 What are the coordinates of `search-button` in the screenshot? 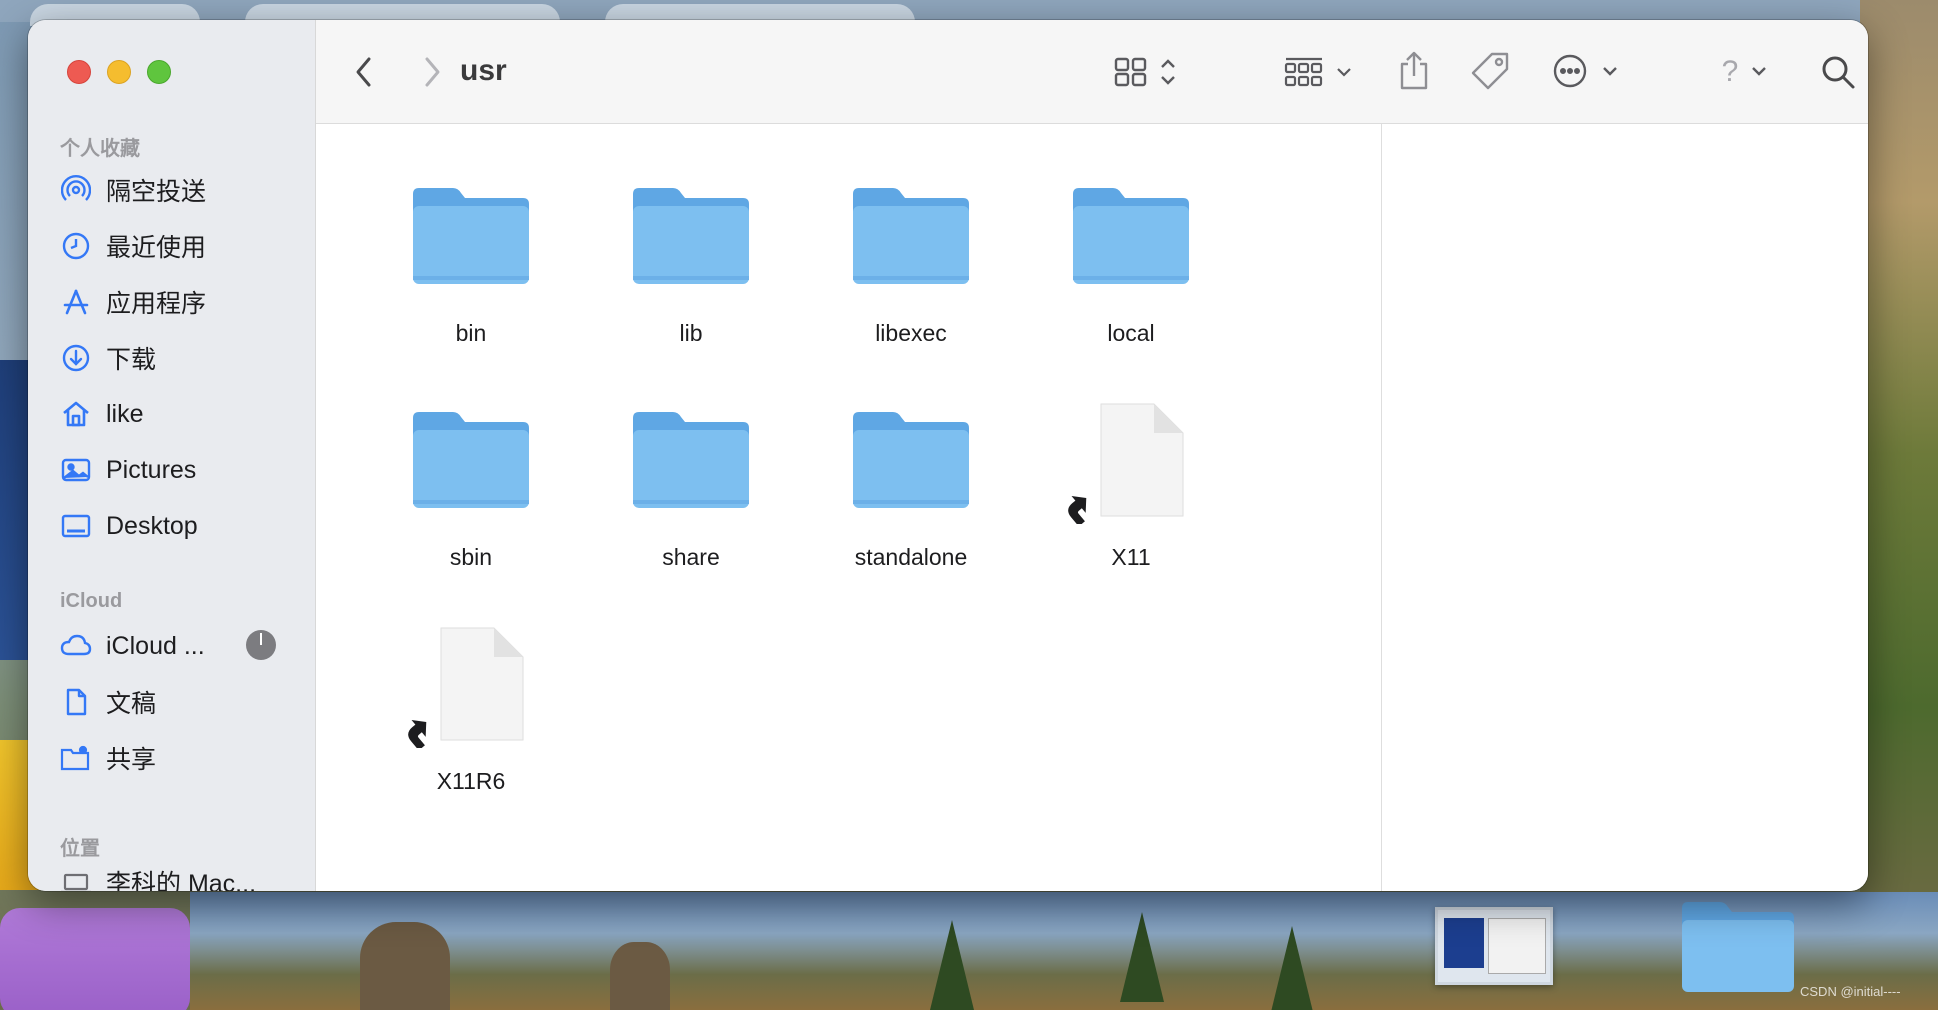 It's located at (1838, 72).